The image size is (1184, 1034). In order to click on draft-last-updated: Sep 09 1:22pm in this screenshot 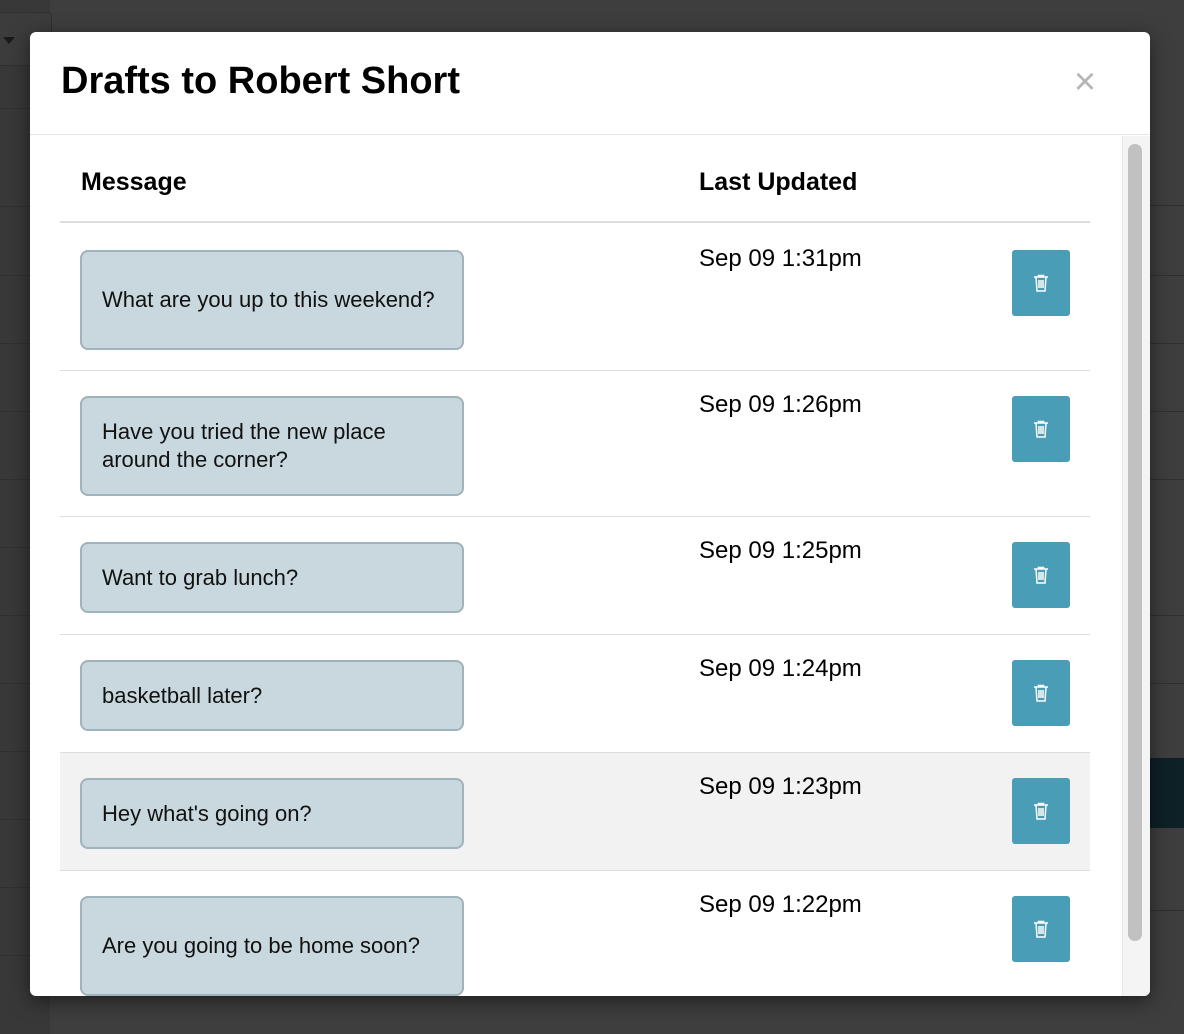, I will do `click(780, 904)`.